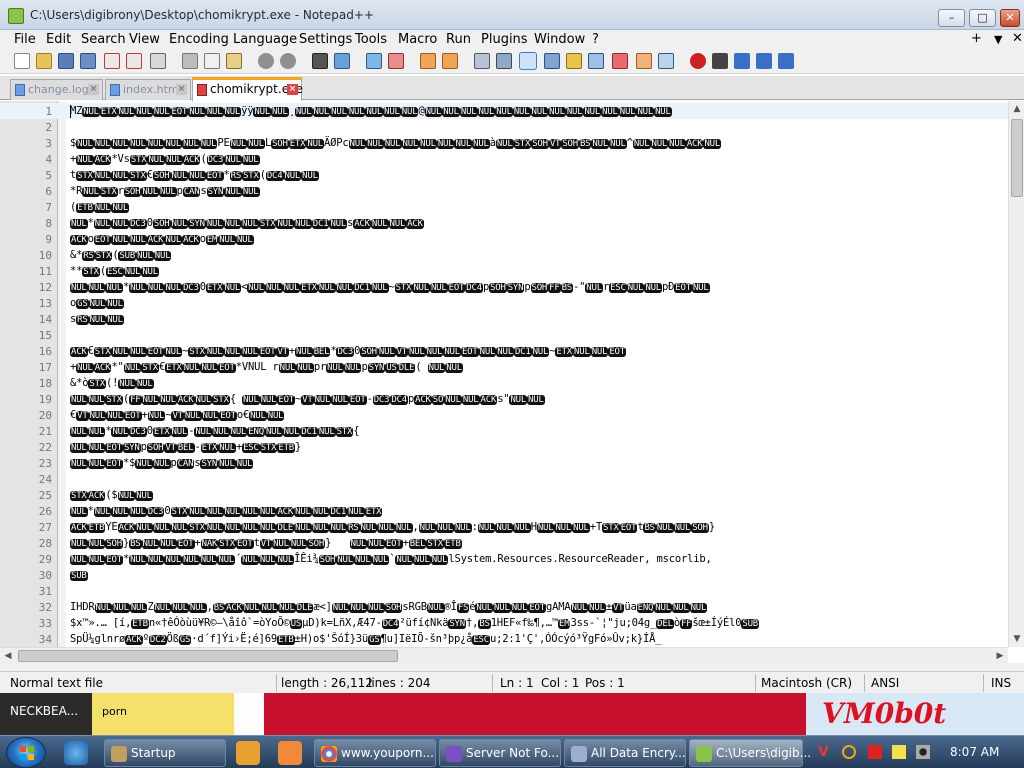 This screenshot has height=768, width=1024. What do you see at coordinates (596, 61) in the screenshot?
I see `function-list-icon` at bounding box center [596, 61].